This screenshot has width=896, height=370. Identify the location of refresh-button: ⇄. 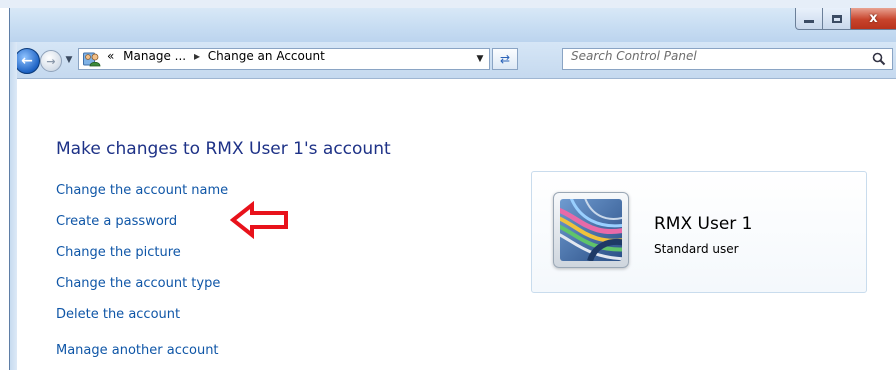
(505, 59).